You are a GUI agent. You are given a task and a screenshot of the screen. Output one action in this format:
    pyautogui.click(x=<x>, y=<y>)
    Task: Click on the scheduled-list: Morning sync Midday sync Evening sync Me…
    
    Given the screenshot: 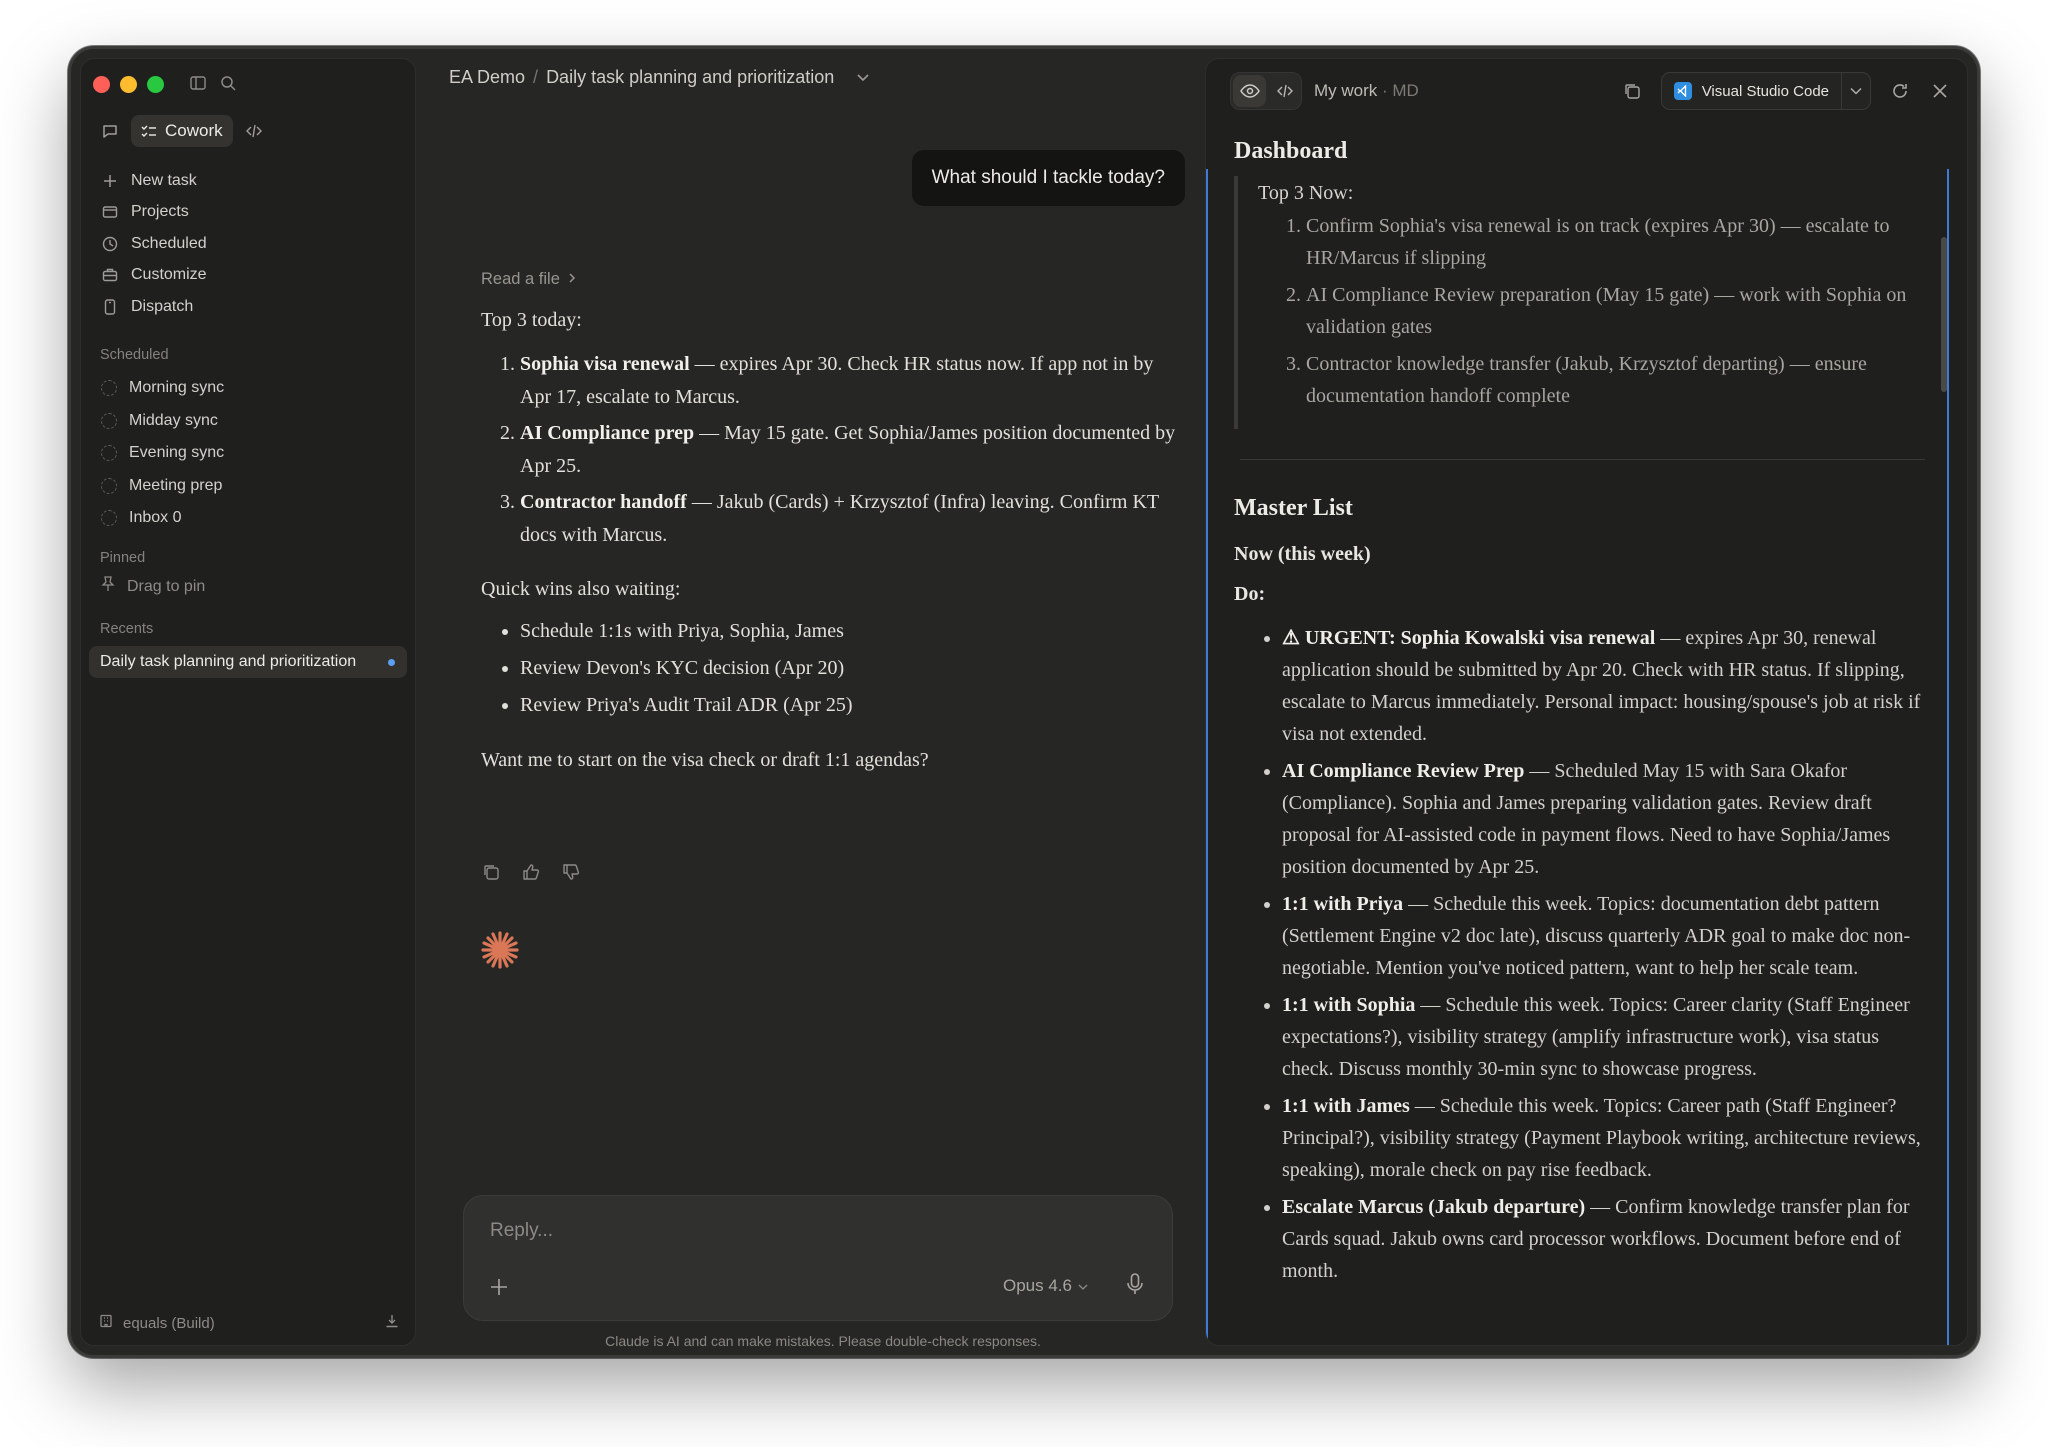 What is the action you would take?
    pyautogui.click(x=248, y=453)
    